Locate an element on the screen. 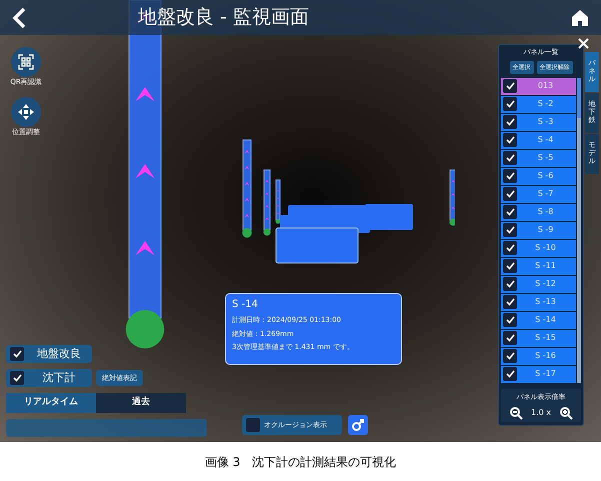 The height and width of the screenshot is (481, 601). panel-list-item: S -15 is located at coordinates (538, 338).